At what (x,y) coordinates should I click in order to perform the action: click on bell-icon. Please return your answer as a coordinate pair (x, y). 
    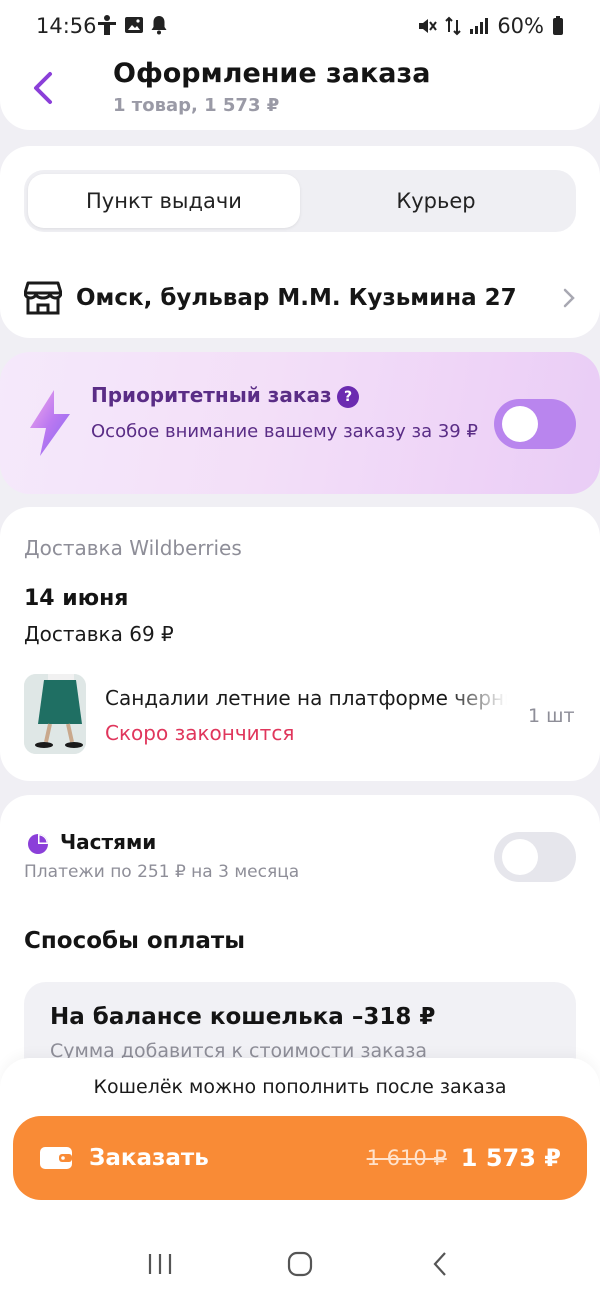
    Looking at the image, I should click on (159, 25).